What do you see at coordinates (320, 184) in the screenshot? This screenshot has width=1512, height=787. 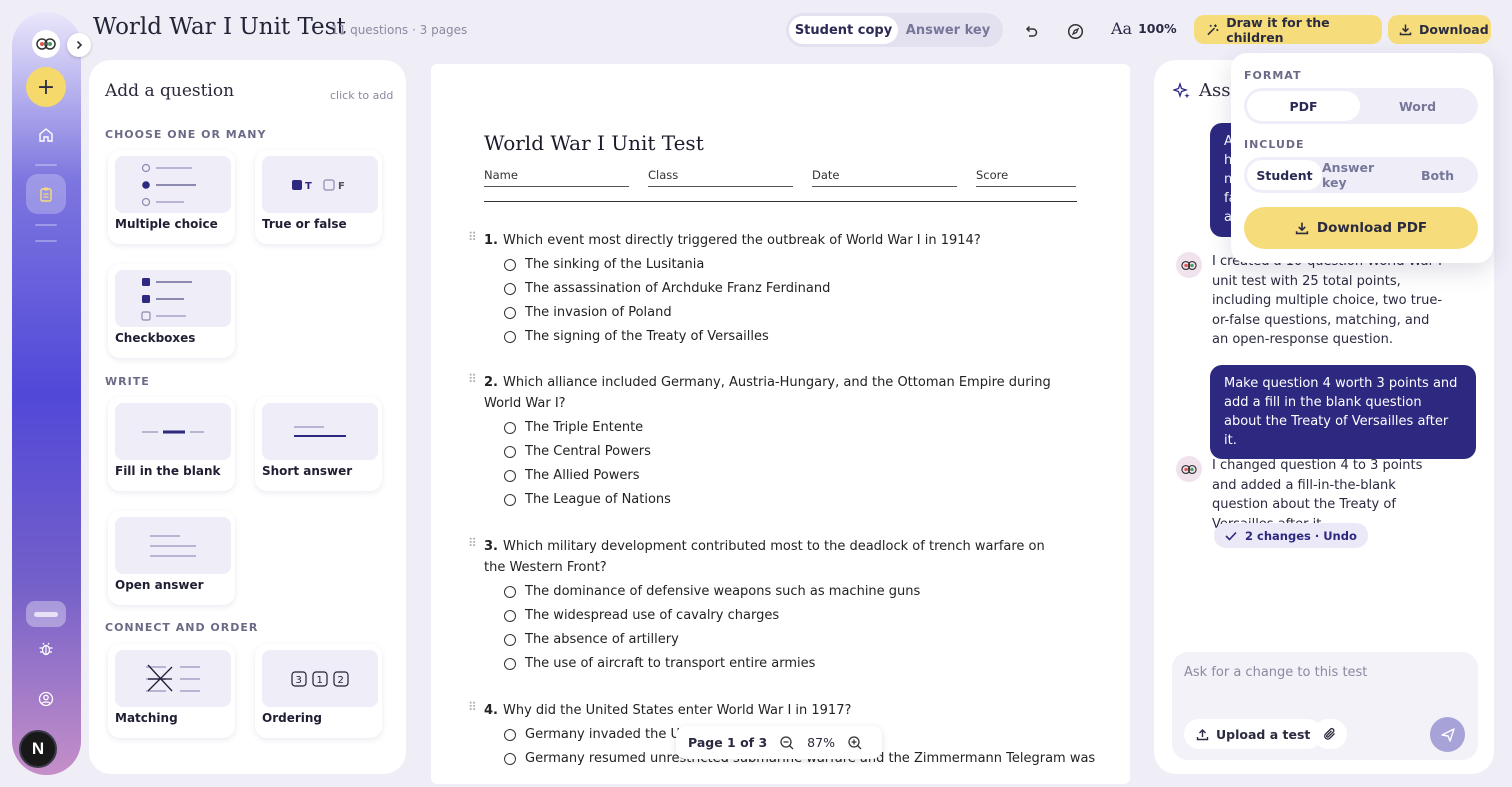 I see `true-false-preview: TF` at bounding box center [320, 184].